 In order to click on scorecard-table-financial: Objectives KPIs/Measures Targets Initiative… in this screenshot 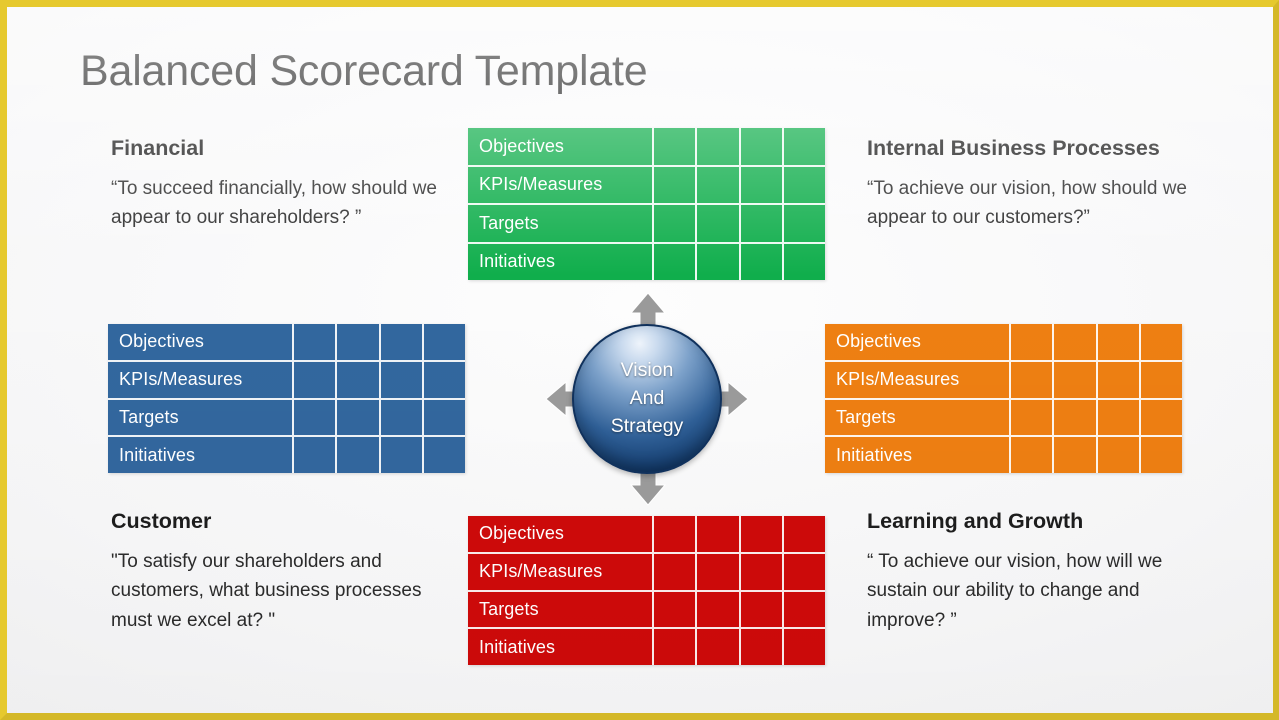, I will do `click(646, 204)`.